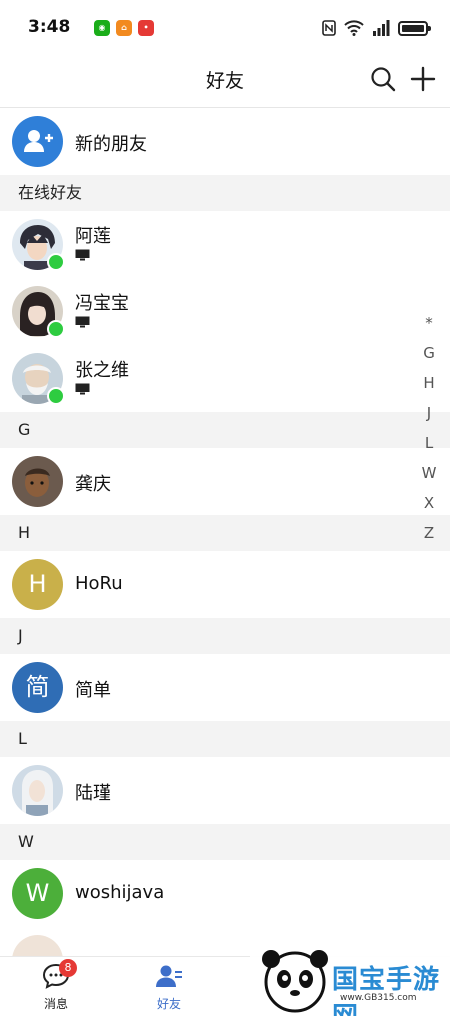 This screenshot has width=450, height=1016. What do you see at coordinates (225, 244) in the screenshot?
I see `list-item: 阿莲` at bounding box center [225, 244].